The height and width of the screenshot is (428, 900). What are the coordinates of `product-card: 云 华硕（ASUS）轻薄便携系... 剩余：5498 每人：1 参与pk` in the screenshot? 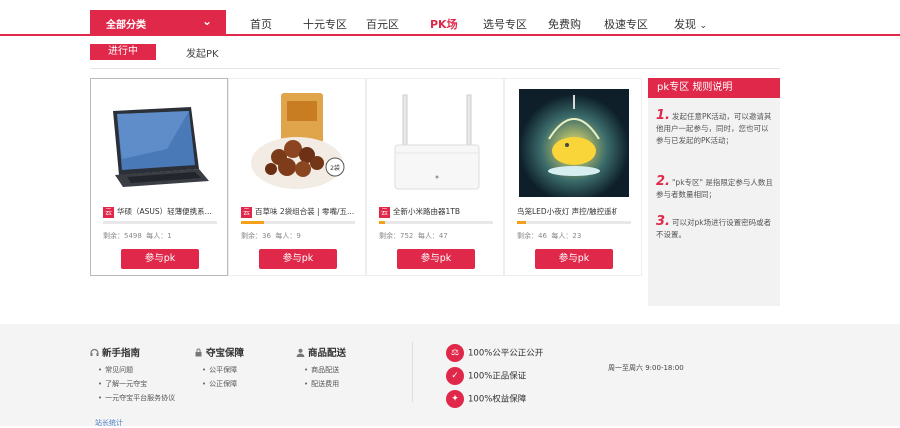 It's located at (159, 177).